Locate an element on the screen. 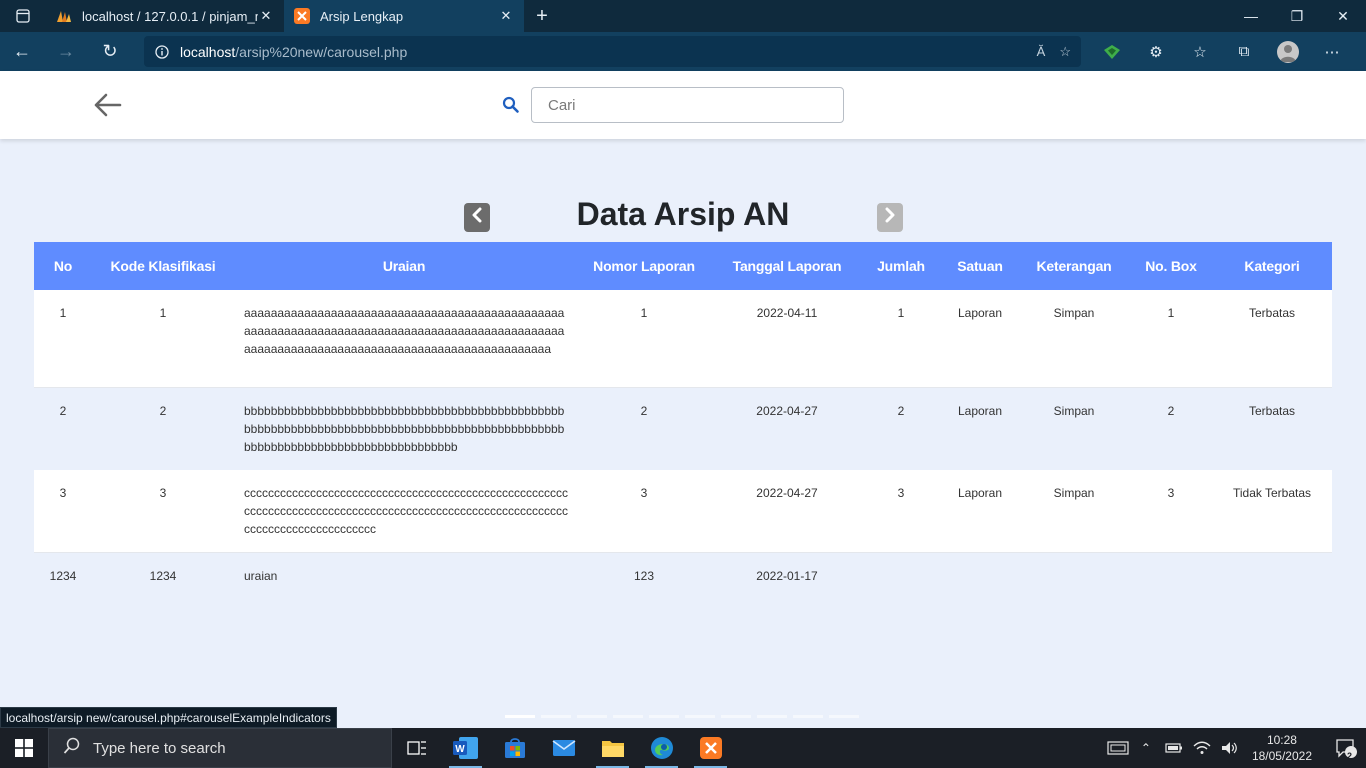  tab-title: Arsip Lengkap is located at coordinates (362, 16).